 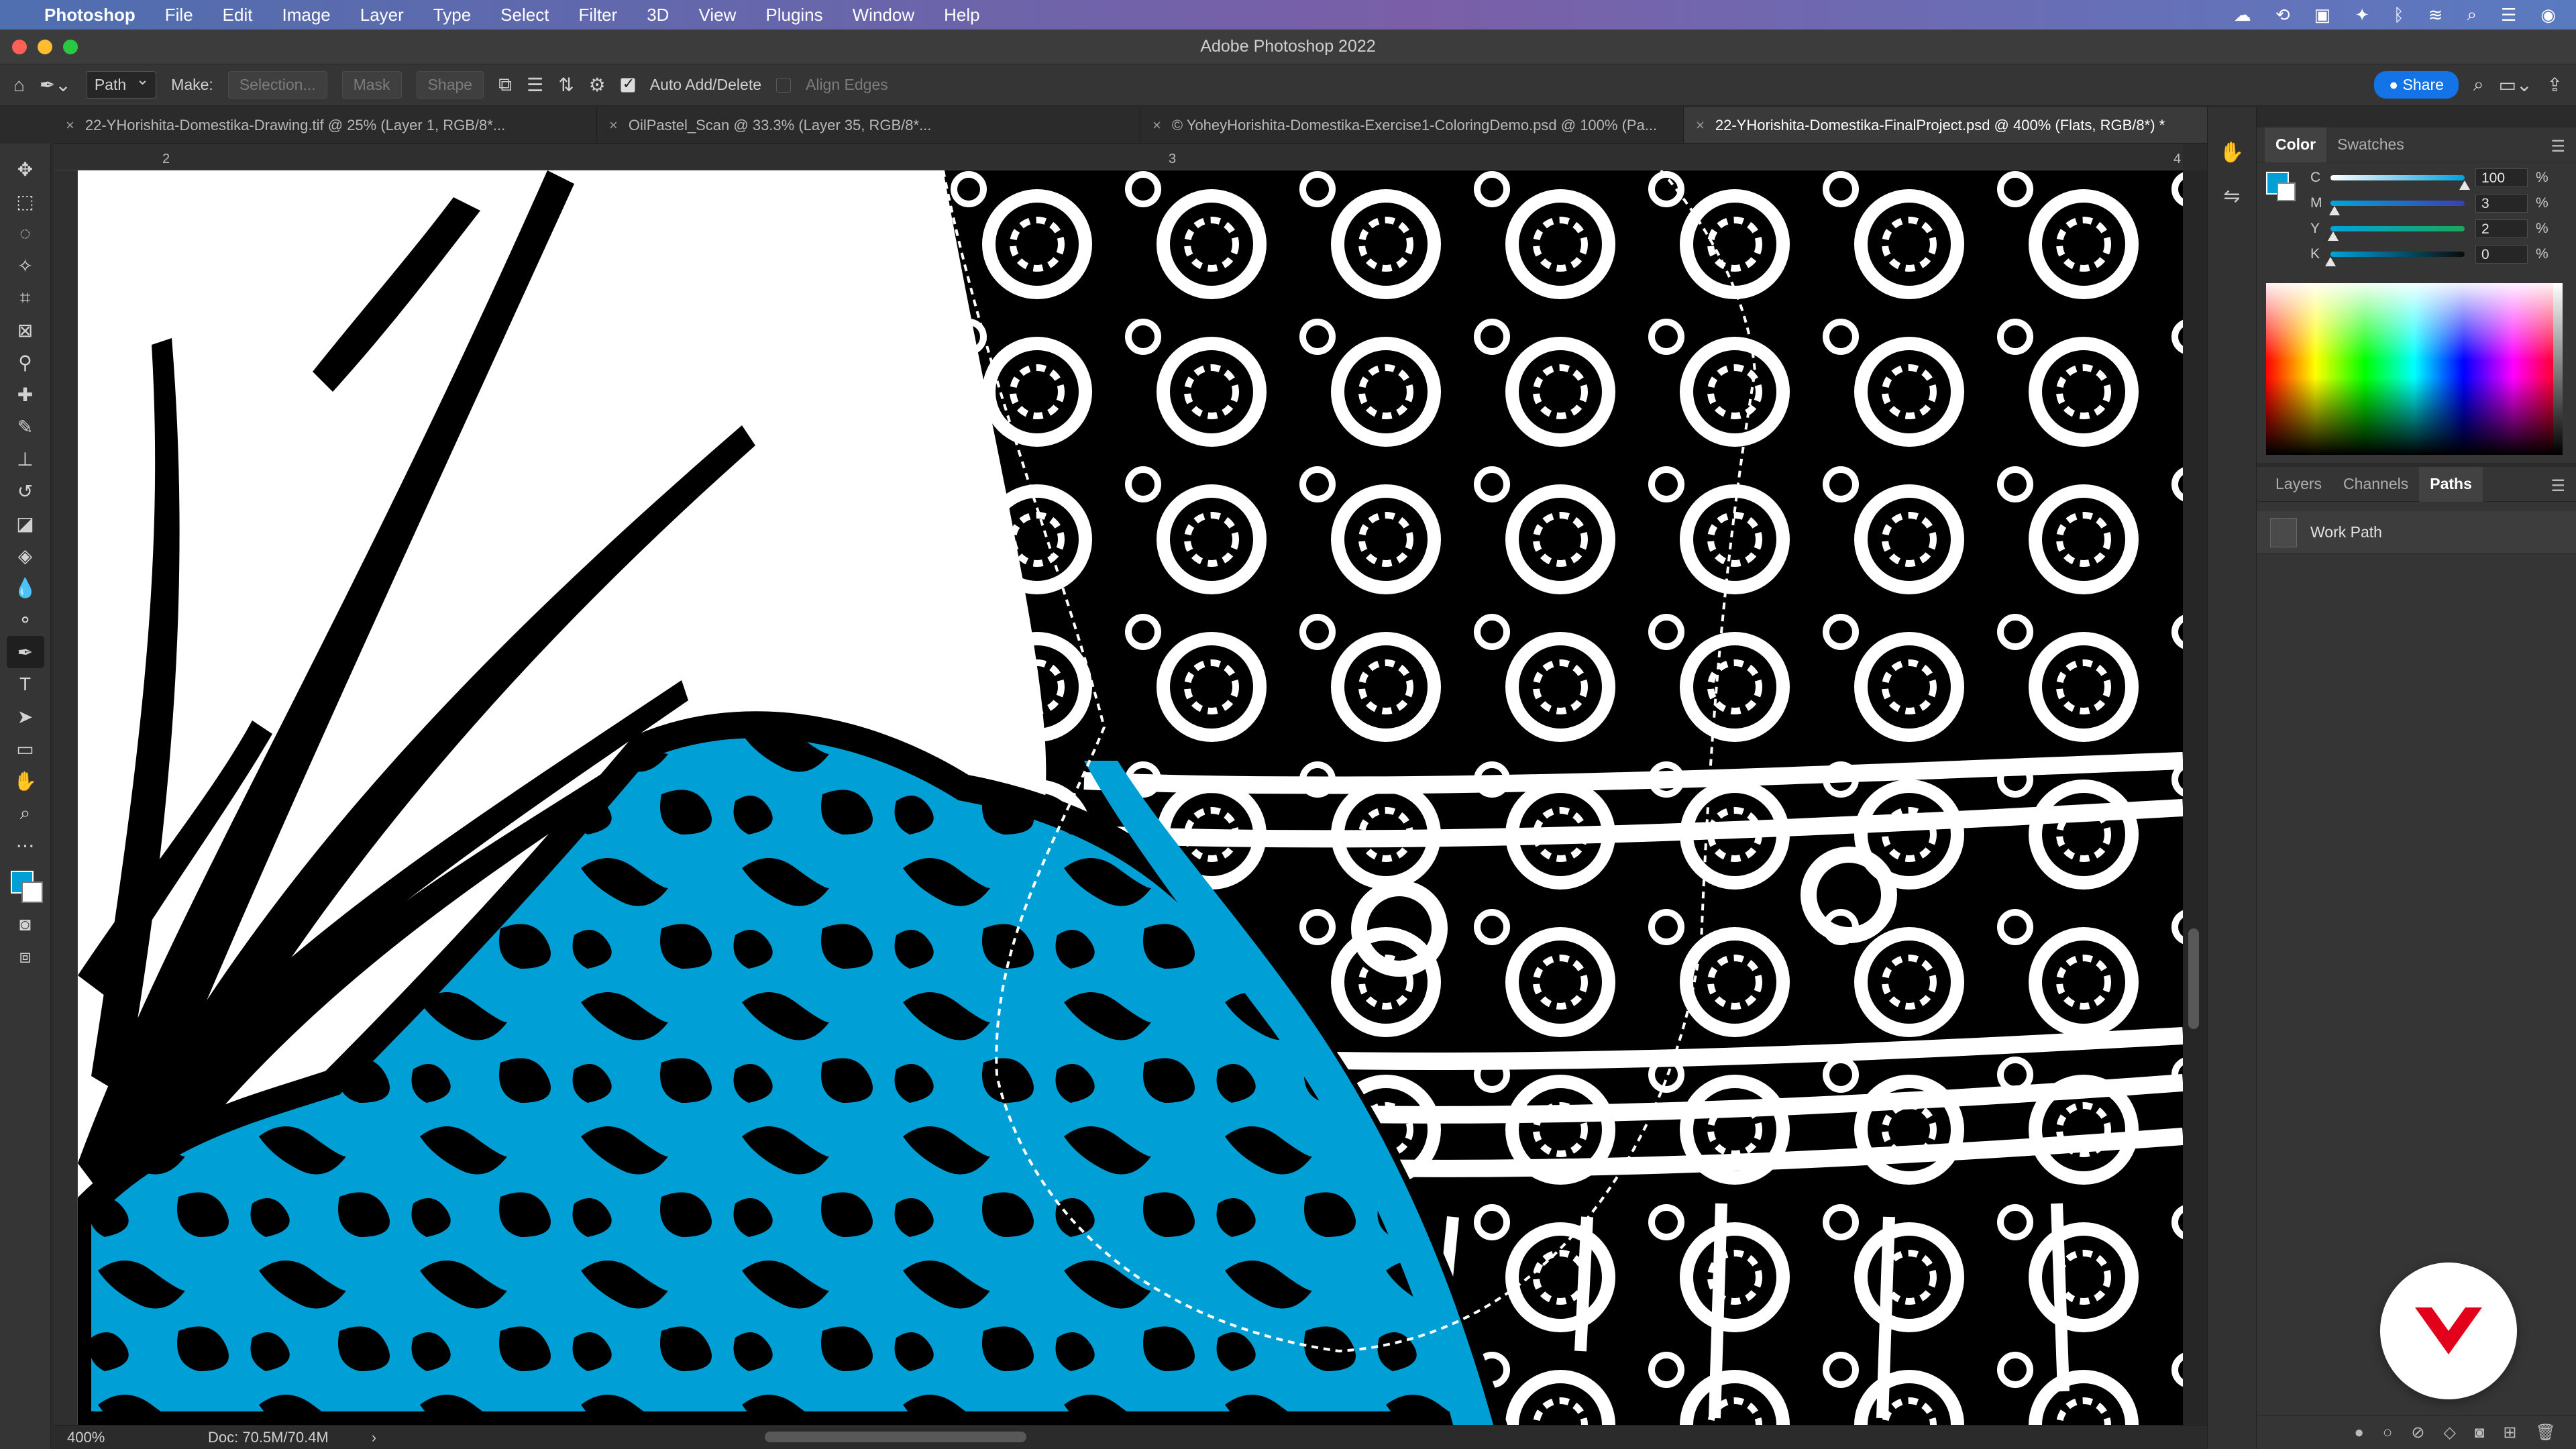 I want to click on menu-app-name: Photoshop, so click(x=90, y=15).